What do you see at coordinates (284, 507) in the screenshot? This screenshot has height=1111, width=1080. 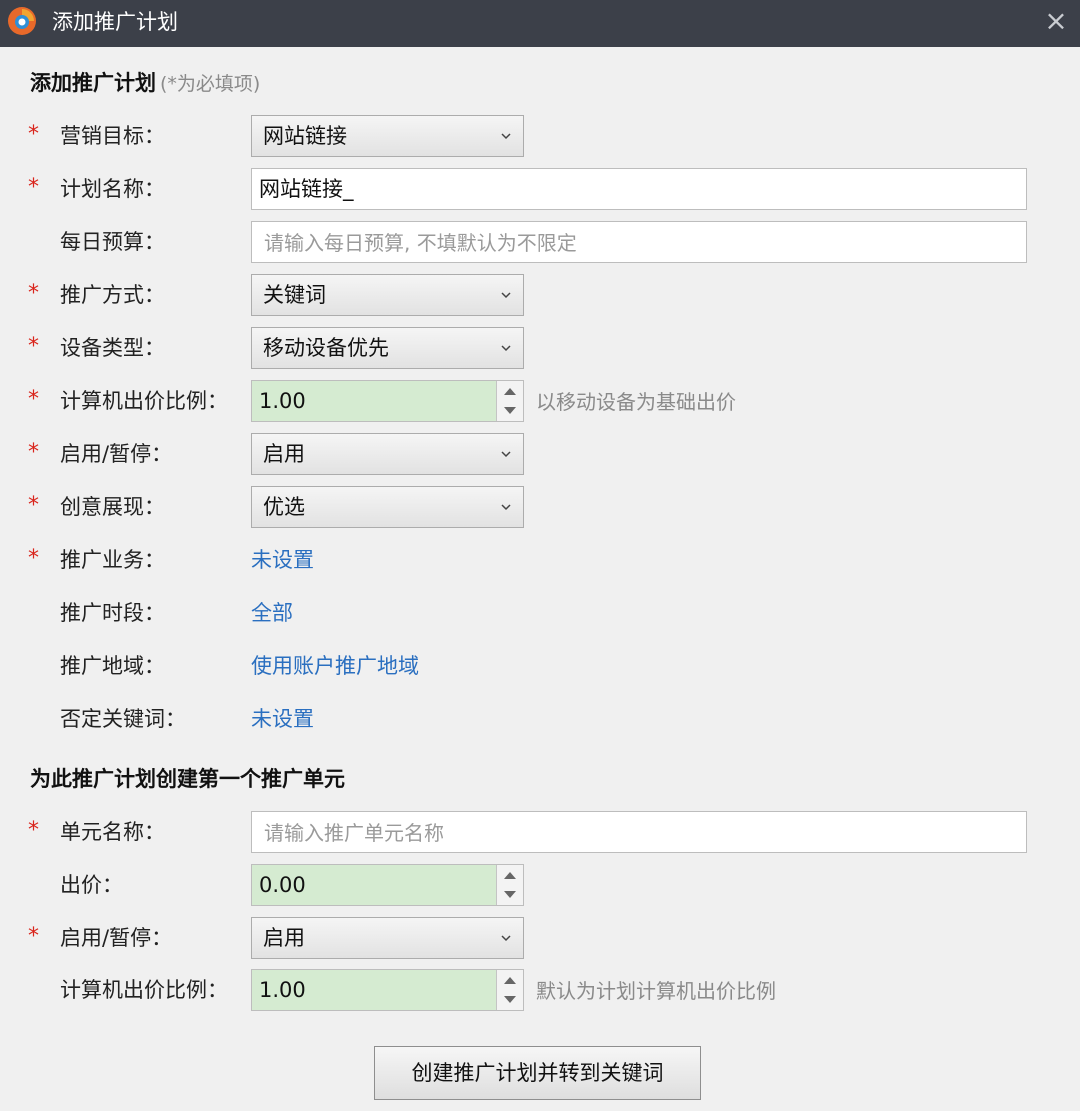 I see `select-value: 优选` at bounding box center [284, 507].